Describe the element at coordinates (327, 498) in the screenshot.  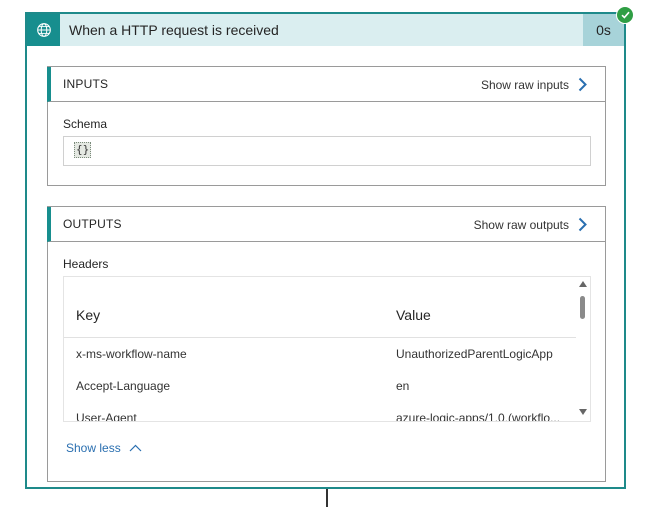
I see `flow-connector` at that location.